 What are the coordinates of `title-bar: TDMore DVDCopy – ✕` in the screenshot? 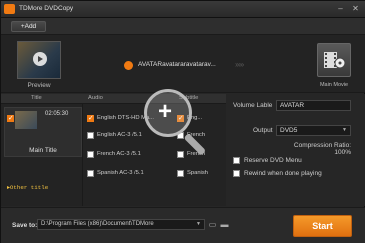 It's located at (183, 9).